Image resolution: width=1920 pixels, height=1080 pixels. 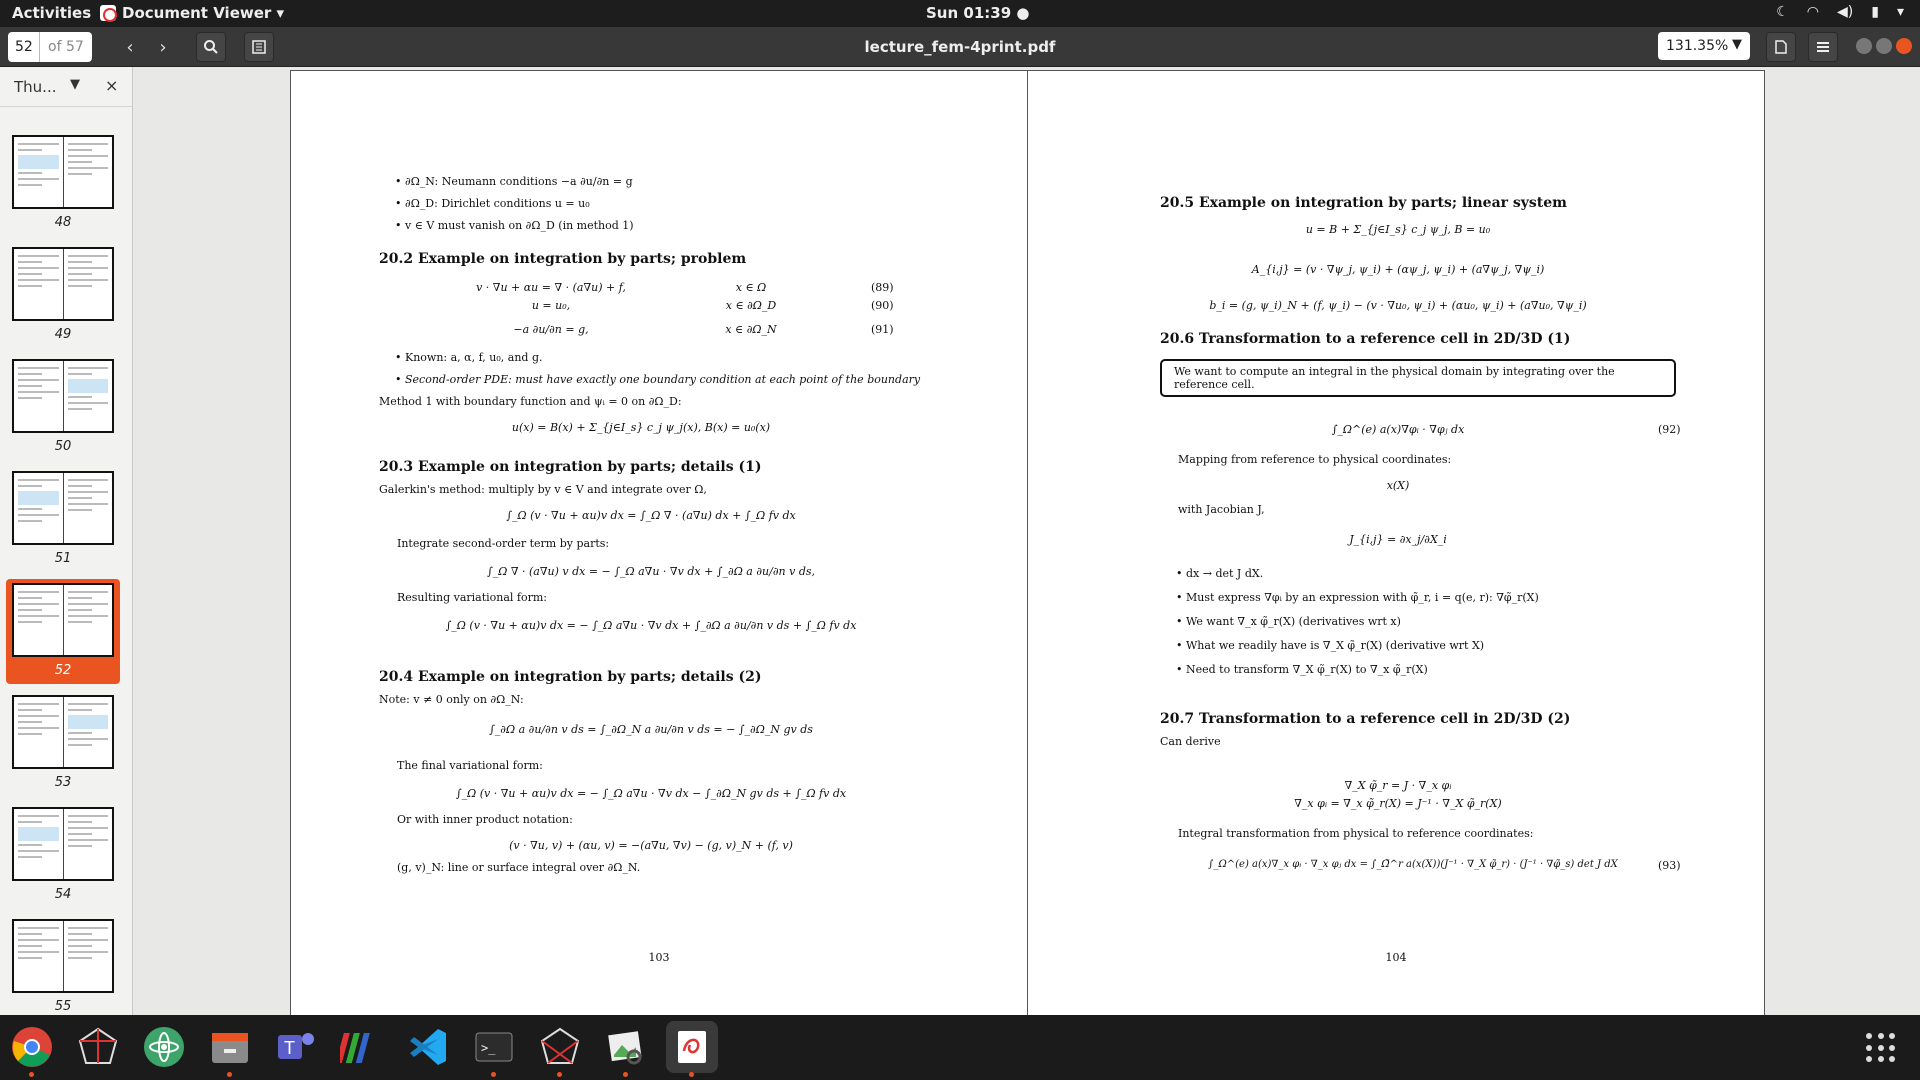 What do you see at coordinates (560, 1045) in the screenshot?
I see `network-app-2-icon` at bounding box center [560, 1045].